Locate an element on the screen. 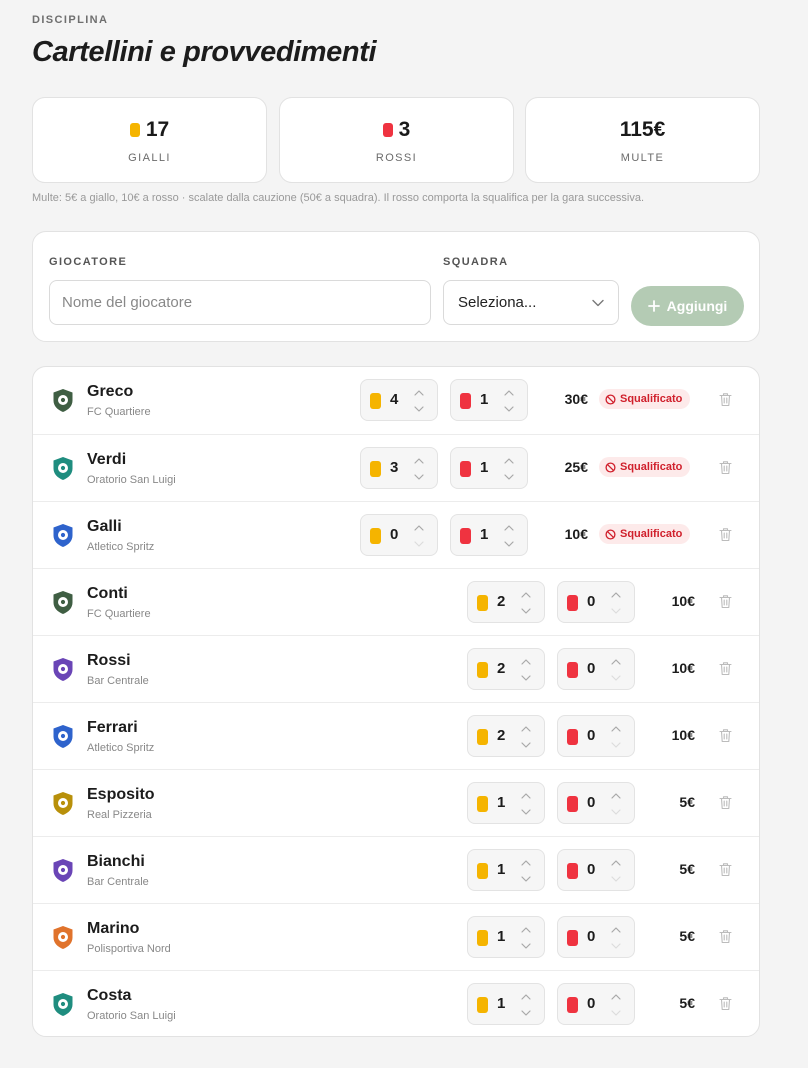 This screenshot has height=1068, width=808. player-team: FC Quartiere is located at coordinates (119, 614).